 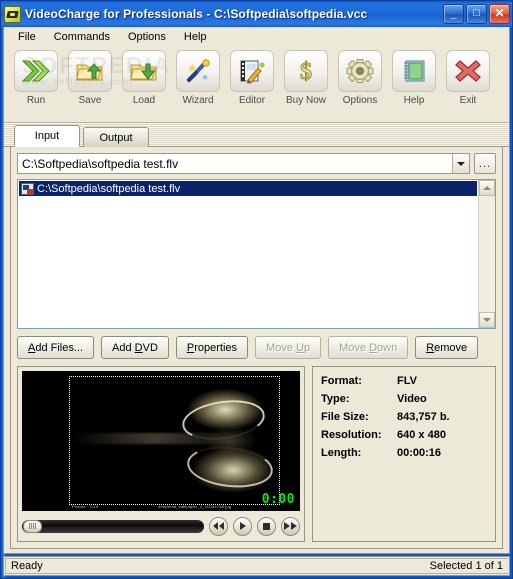 What do you see at coordinates (90, 71) in the screenshot?
I see `folder-up-arrow-icon` at bounding box center [90, 71].